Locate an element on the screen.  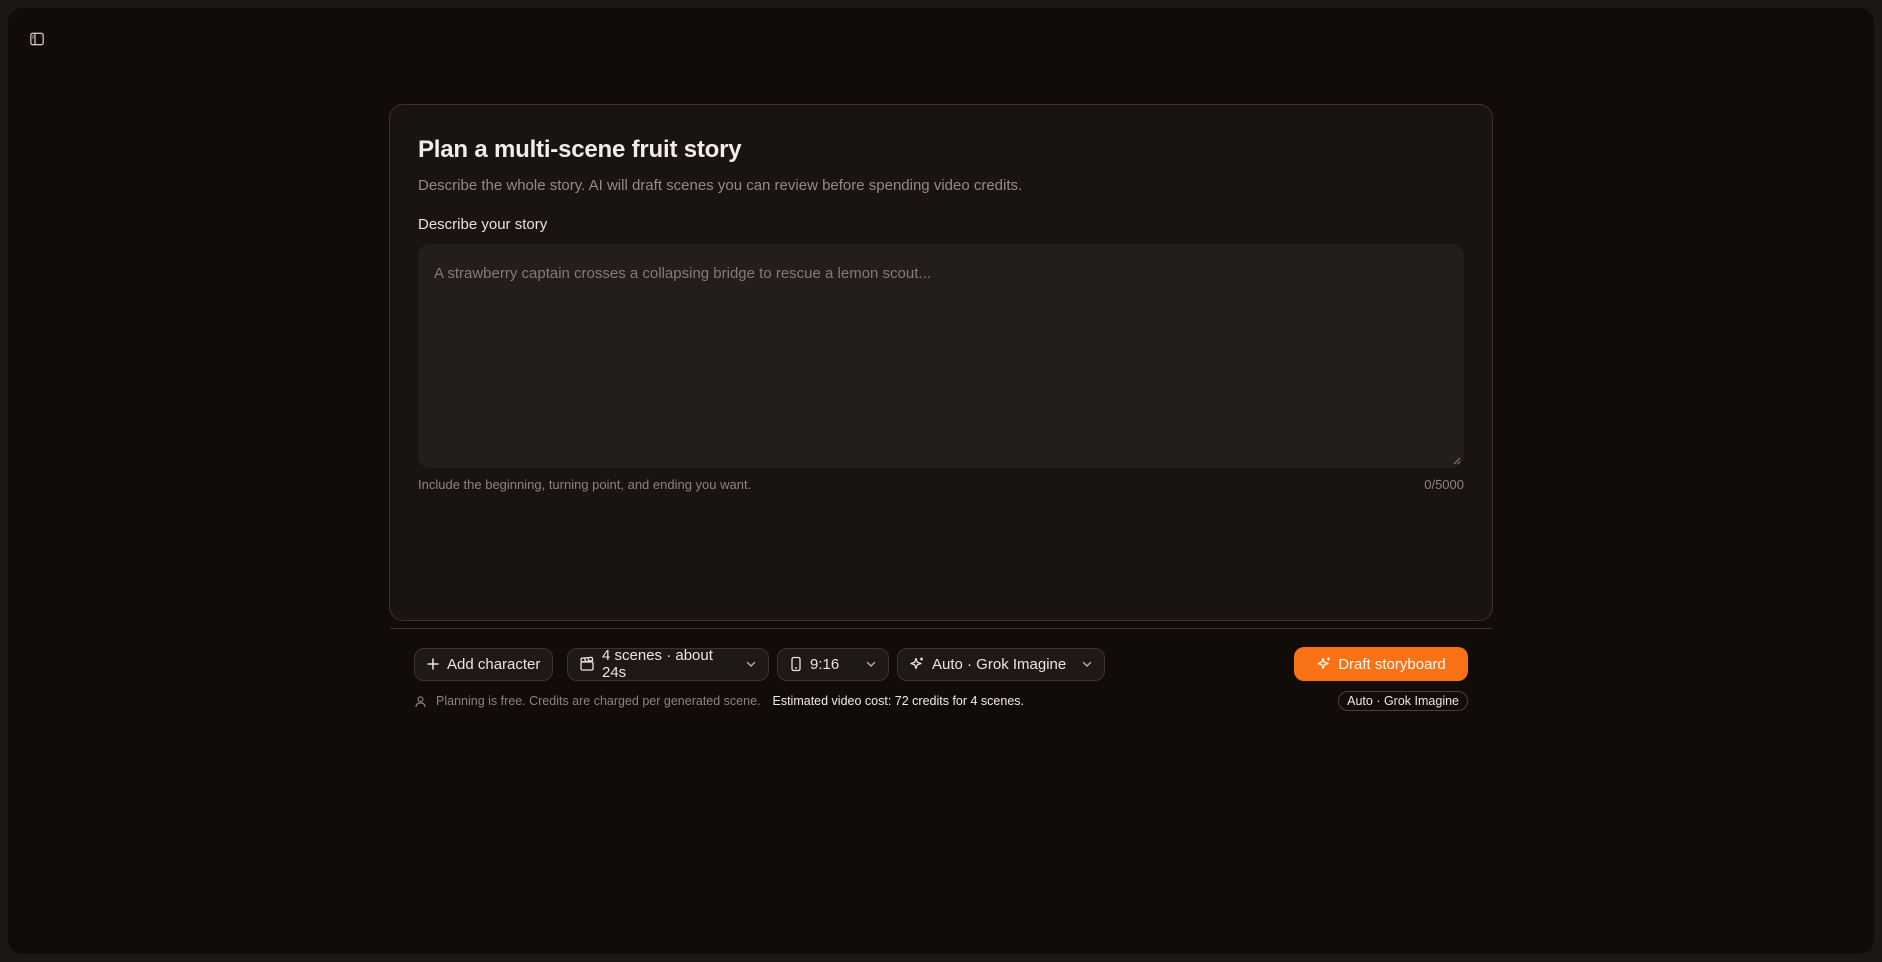
aspect-ratio-value: 9:16 is located at coordinates (825, 664).